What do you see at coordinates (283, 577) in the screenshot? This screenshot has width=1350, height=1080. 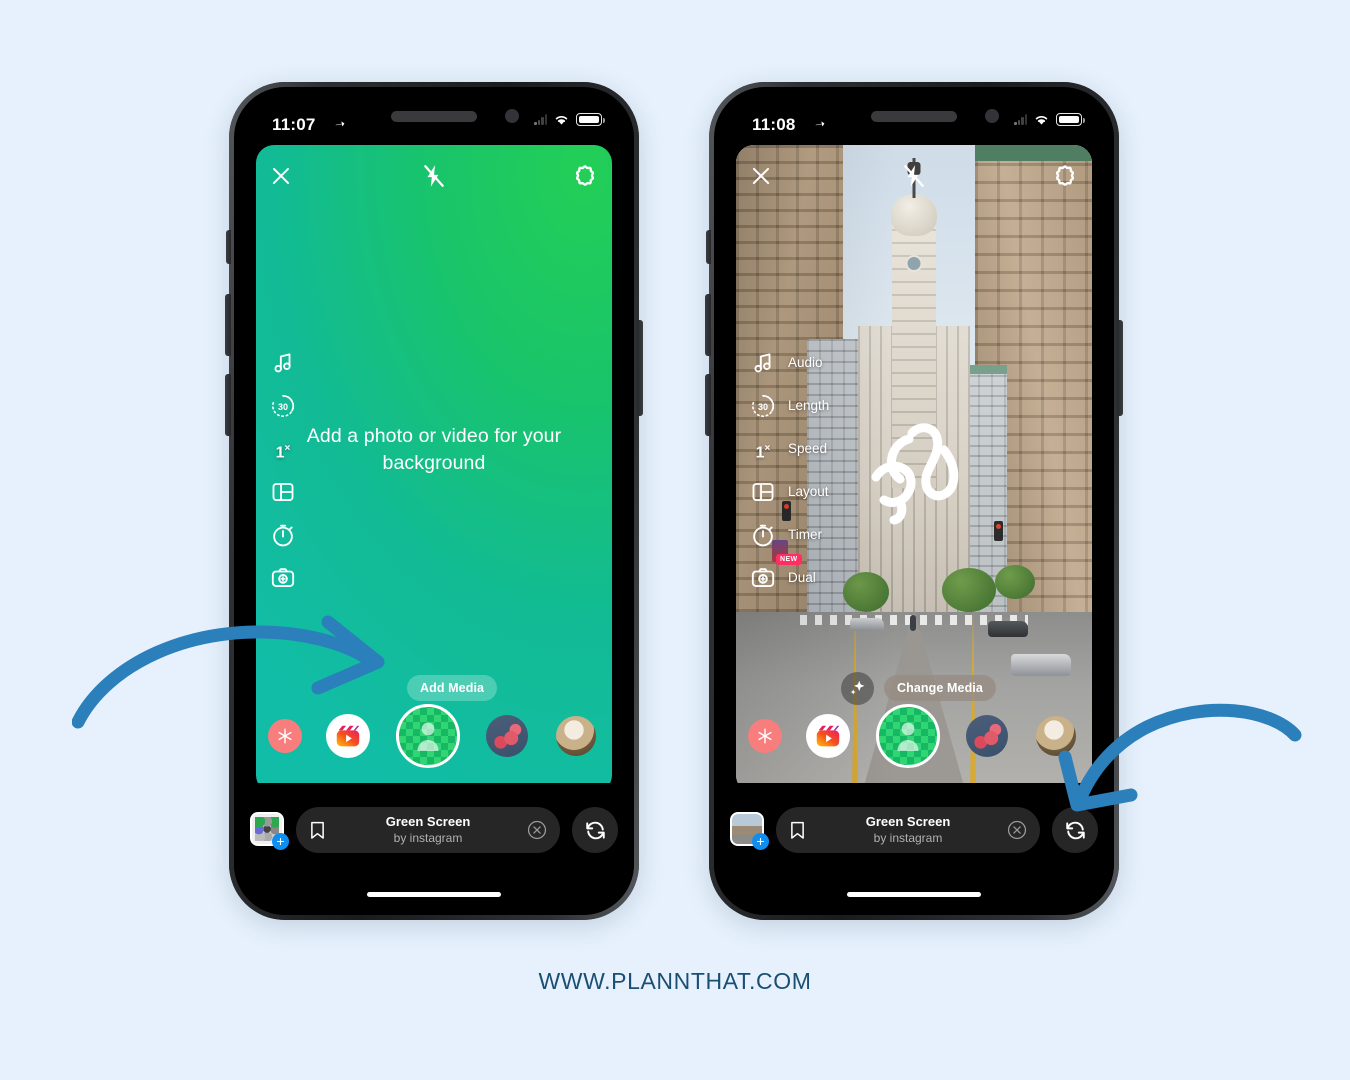 I see `tool-dual: Dual` at bounding box center [283, 577].